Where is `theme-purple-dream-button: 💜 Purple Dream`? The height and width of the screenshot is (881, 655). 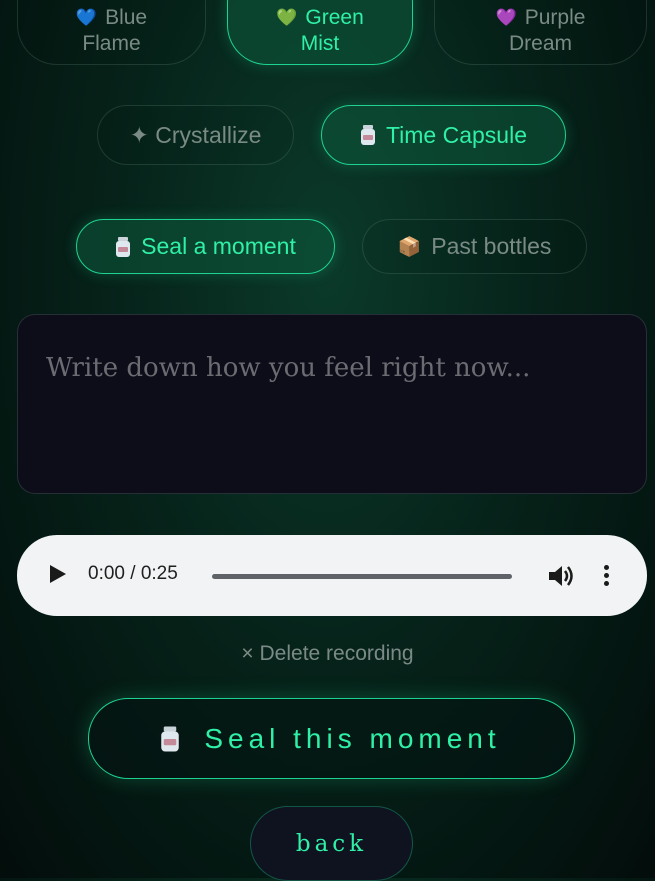 theme-purple-dream-button: 💜 Purple Dream is located at coordinates (540, 32).